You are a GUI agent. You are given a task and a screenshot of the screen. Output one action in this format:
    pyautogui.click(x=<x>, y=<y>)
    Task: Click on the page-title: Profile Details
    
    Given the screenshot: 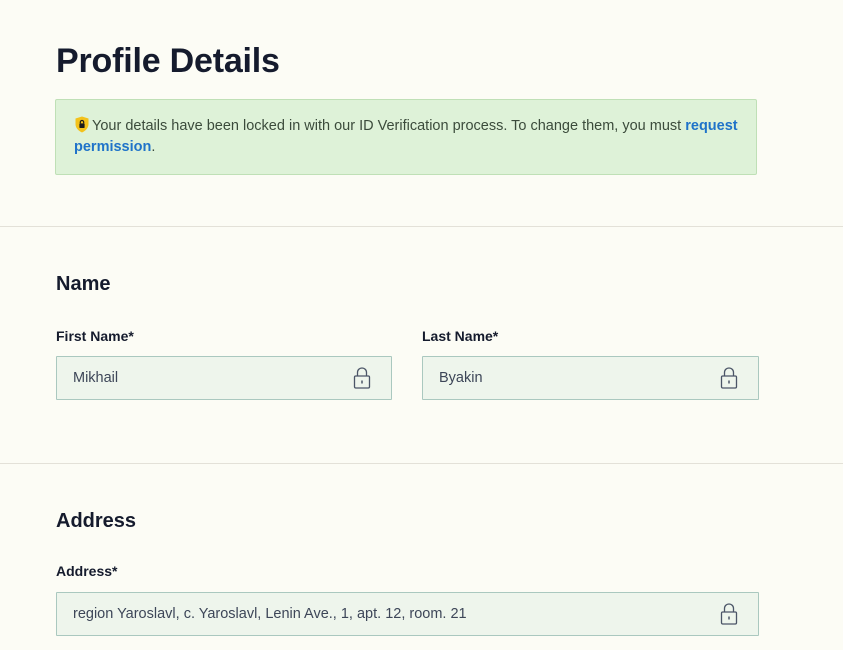 What is the action you would take?
    pyautogui.click(x=168, y=61)
    